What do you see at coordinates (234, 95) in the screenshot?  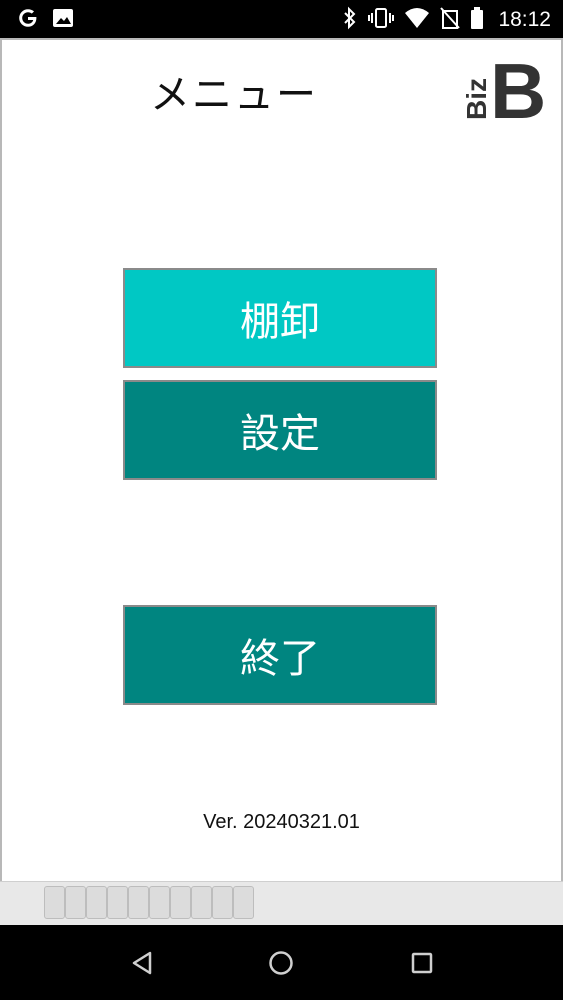 I see `page-title: メニュー` at bounding box center [234, 95].